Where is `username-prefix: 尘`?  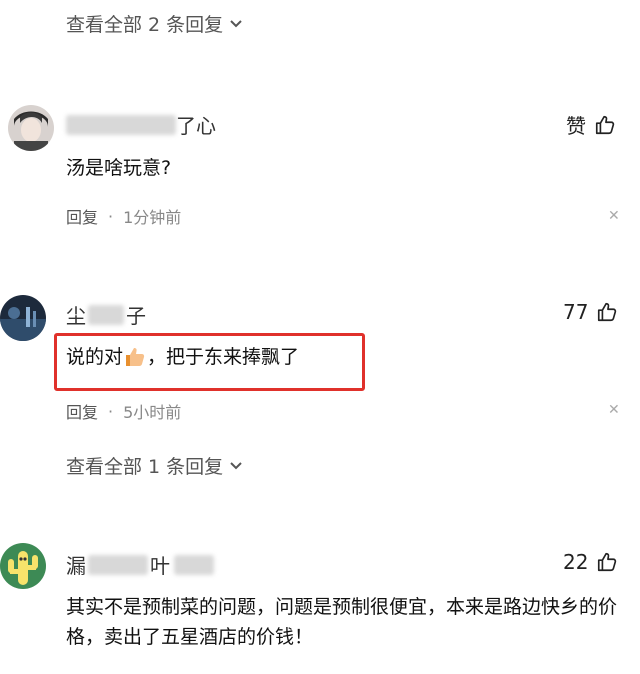 username-prefix: 尘 is located at coordinates (76, 316).